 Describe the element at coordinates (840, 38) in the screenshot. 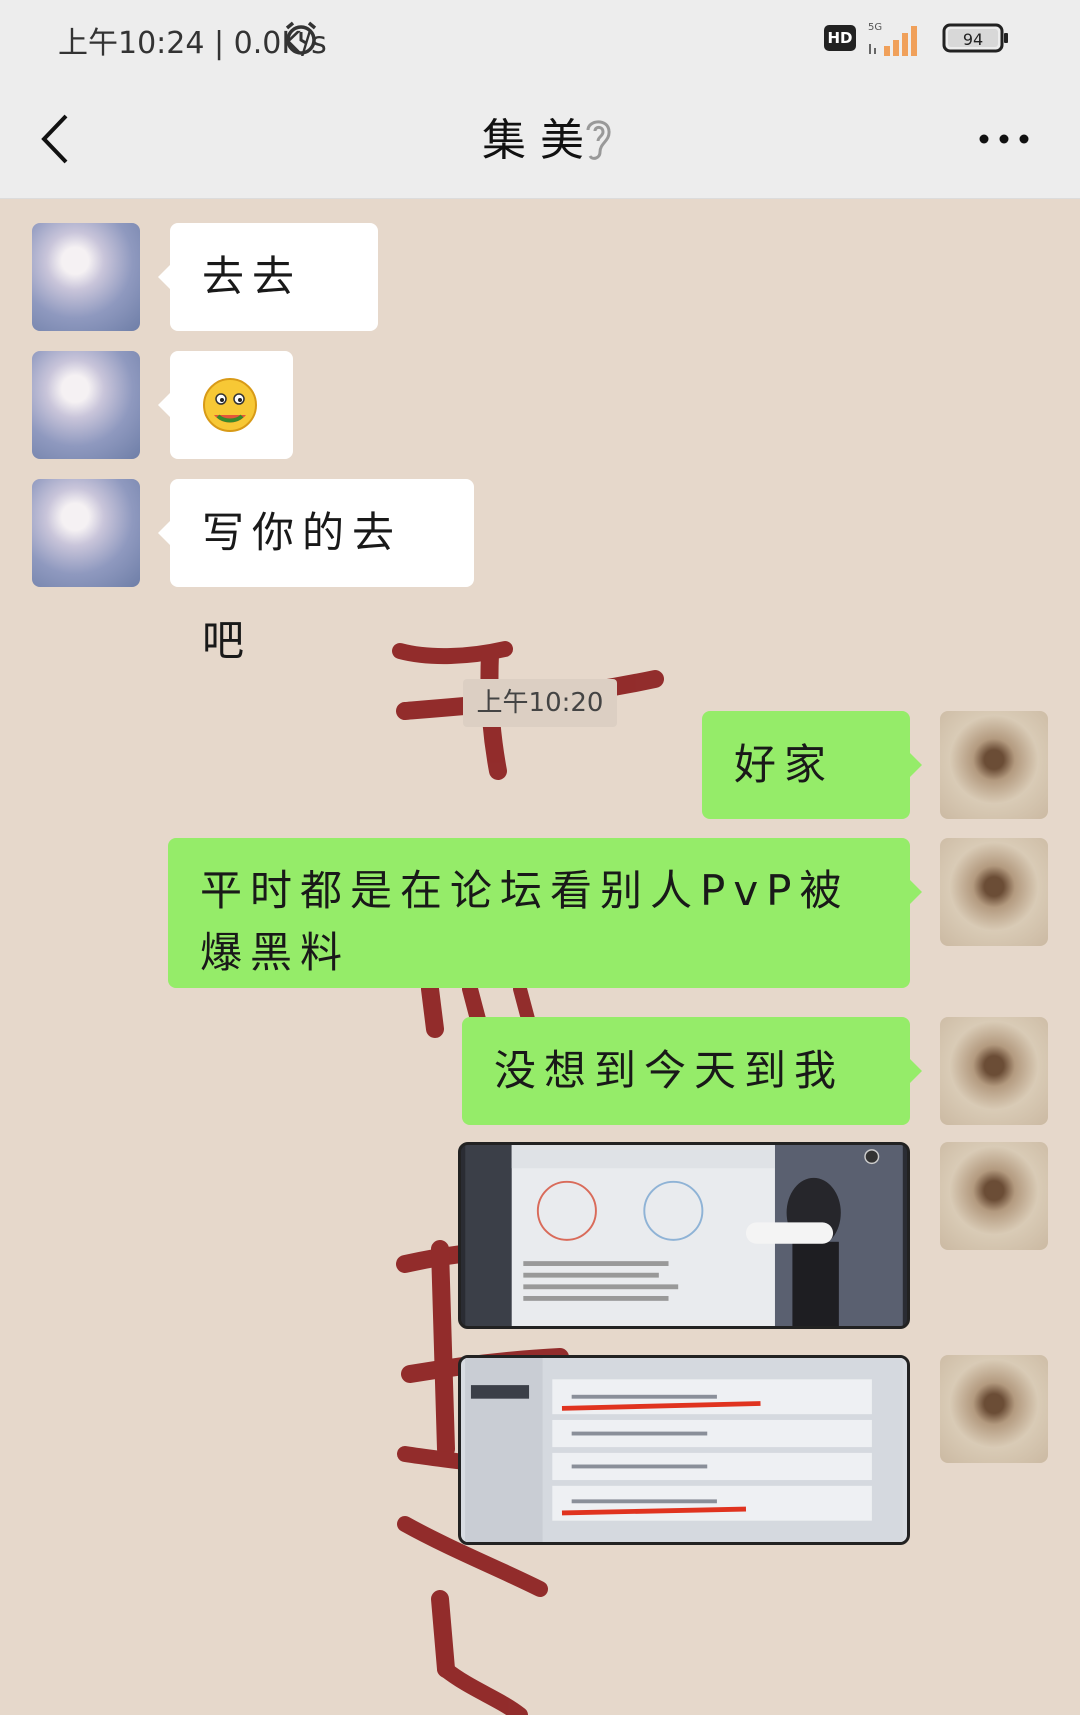

I see `hd-badge: HD` at that location.